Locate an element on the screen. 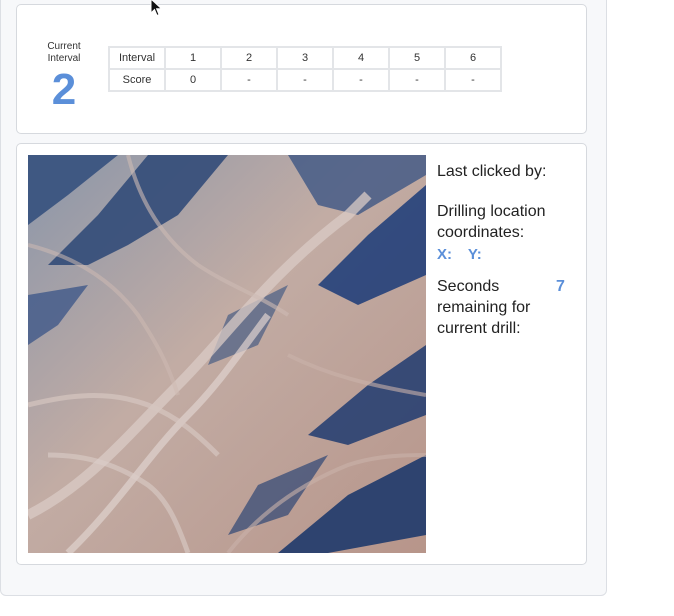  current-interval-label: Current Interval is located at coordinates (64, 52).